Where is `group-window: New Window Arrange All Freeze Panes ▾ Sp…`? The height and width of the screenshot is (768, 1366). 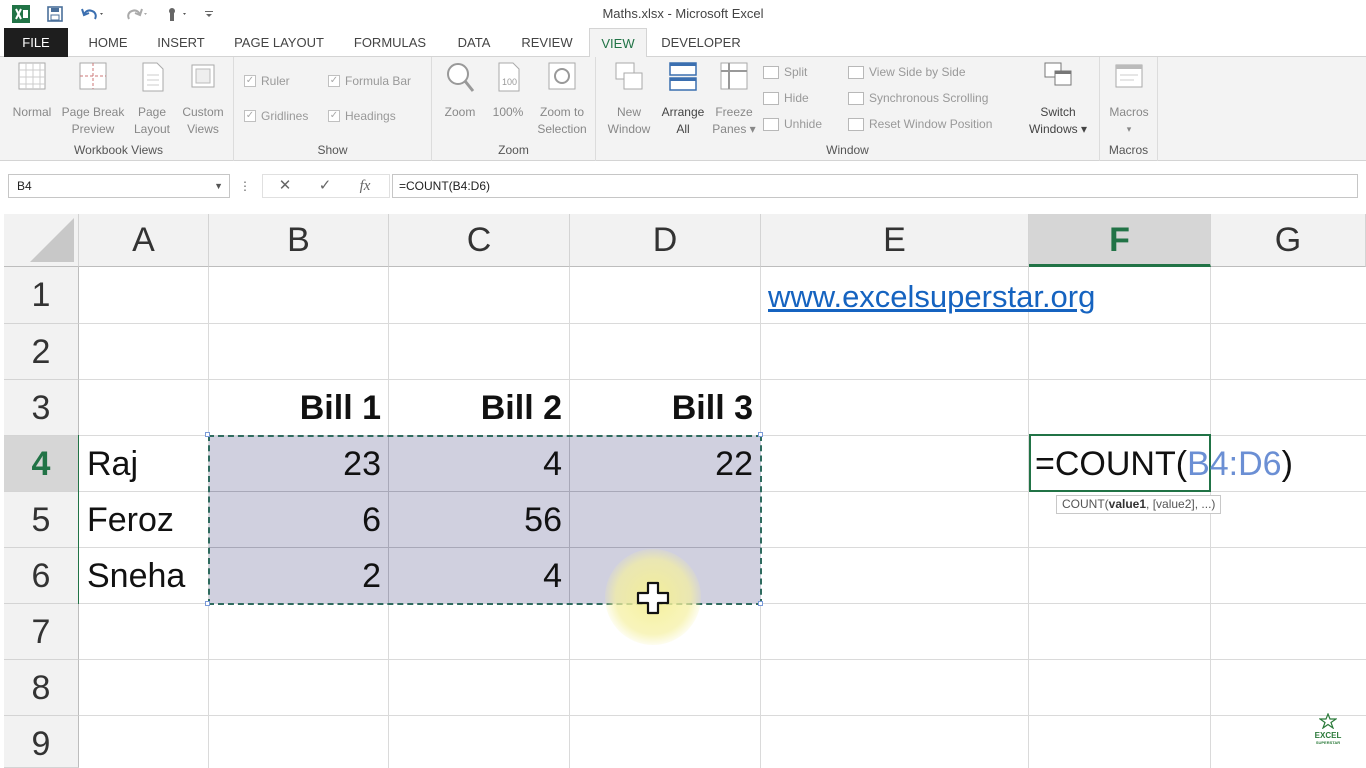 group-window: New Window Arrange All Freeze Panes ▾ Sp… is located at coordinates (848, 109).